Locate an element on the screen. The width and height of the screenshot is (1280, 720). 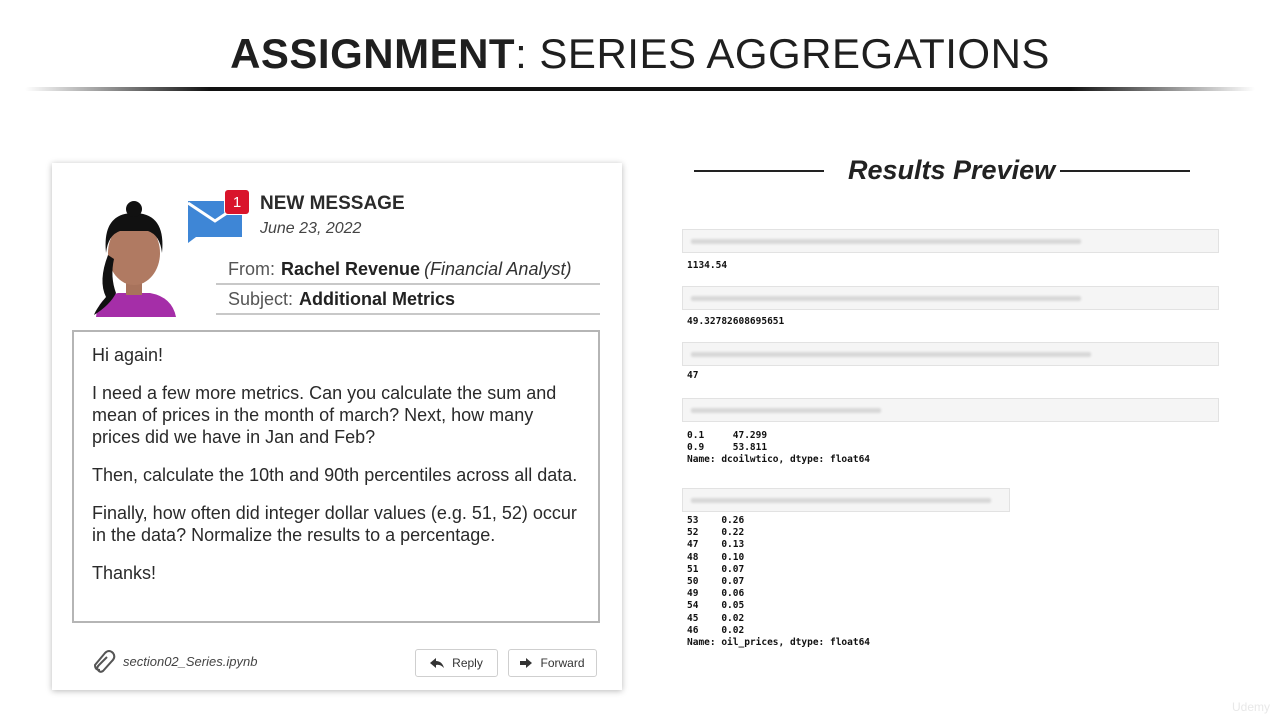
reply-arrow-icon is located at coordinates (437, 663).